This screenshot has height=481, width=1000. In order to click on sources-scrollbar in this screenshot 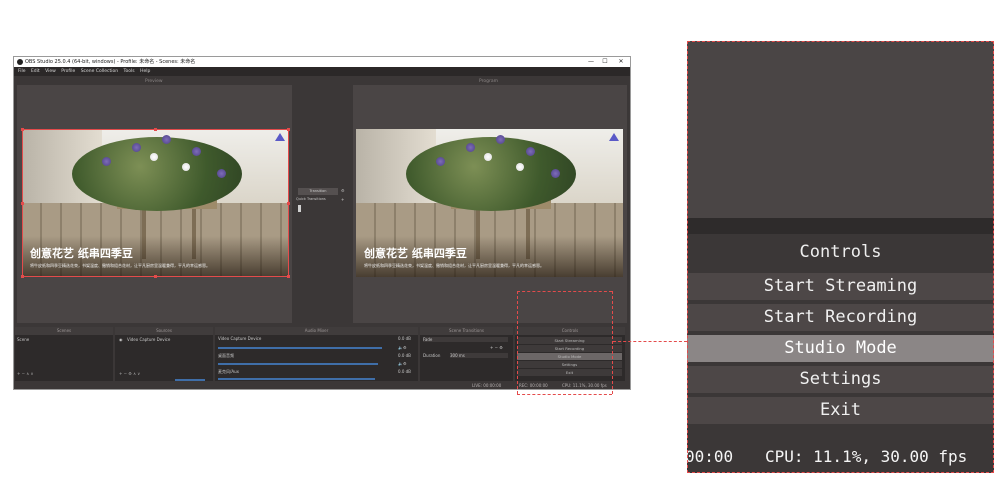, I will do `click(190, 380)`.